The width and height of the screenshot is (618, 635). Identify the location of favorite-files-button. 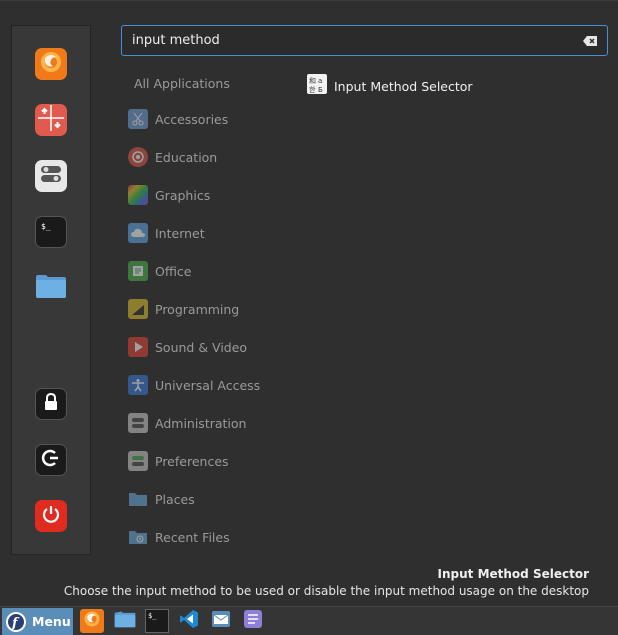
(51, 288).